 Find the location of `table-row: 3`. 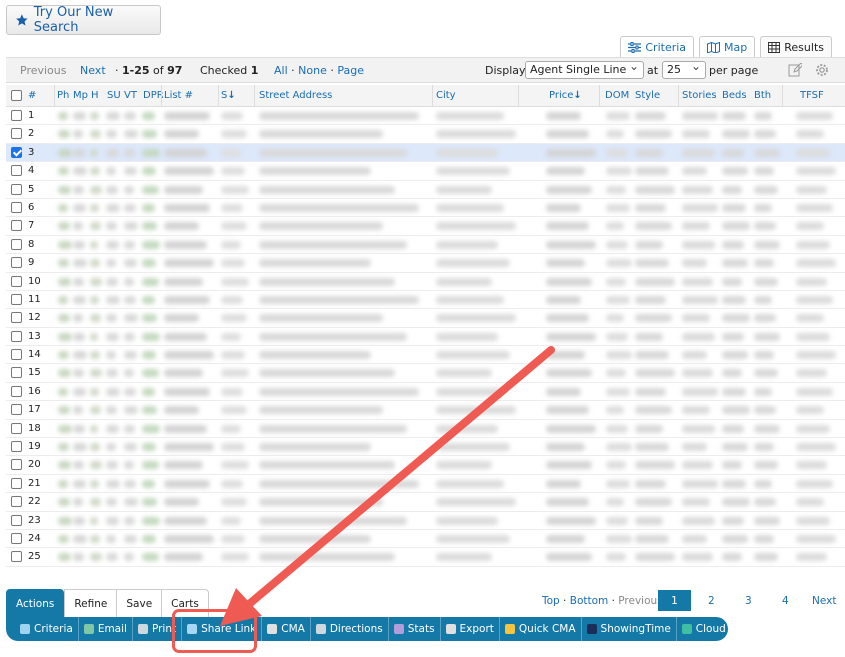

table-row: 3 is located at coordinates (425, 153).